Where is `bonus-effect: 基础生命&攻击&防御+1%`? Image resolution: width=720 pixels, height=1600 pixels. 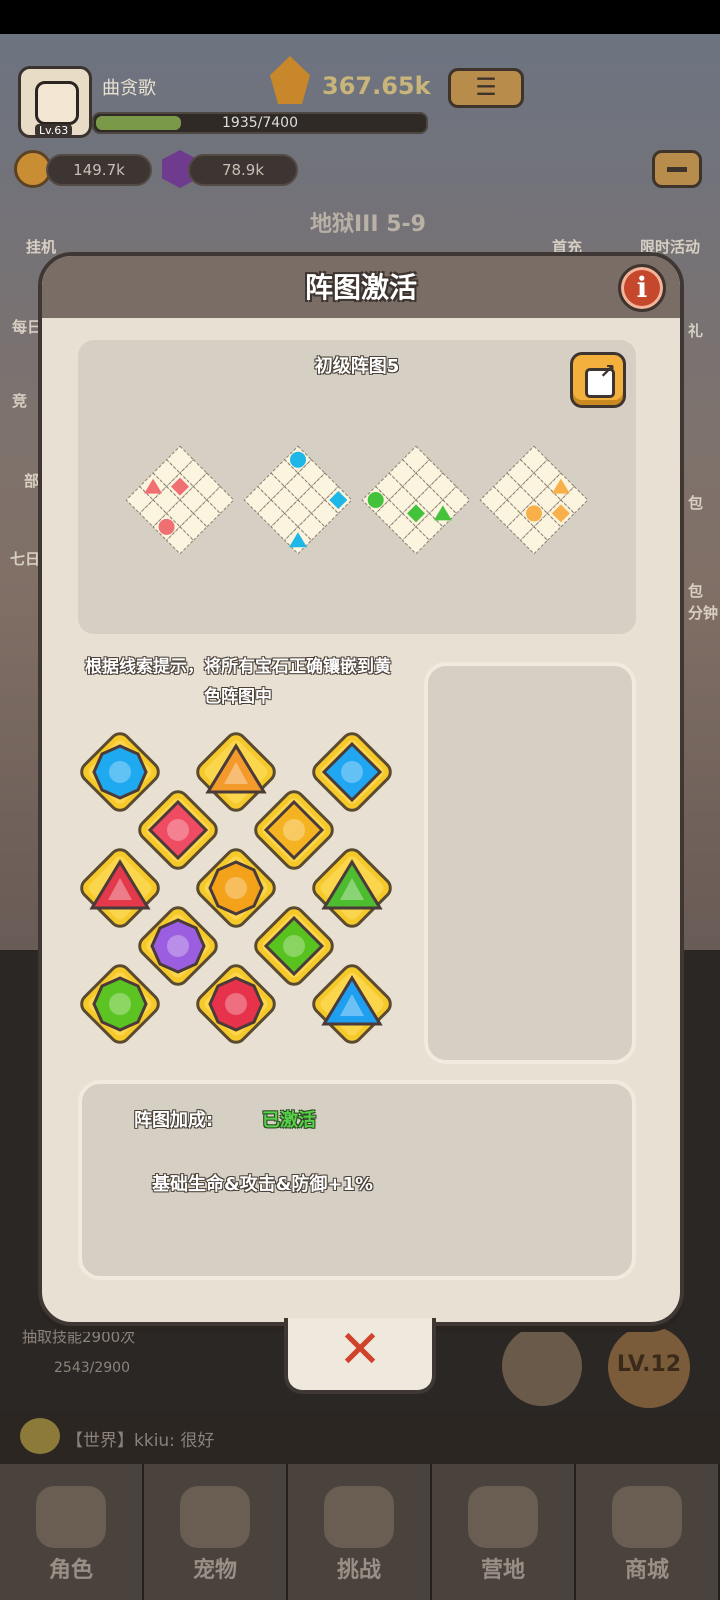 bonus-effect: 基础生命&攻击&防御+1% is located at coordinates (263, 1184).